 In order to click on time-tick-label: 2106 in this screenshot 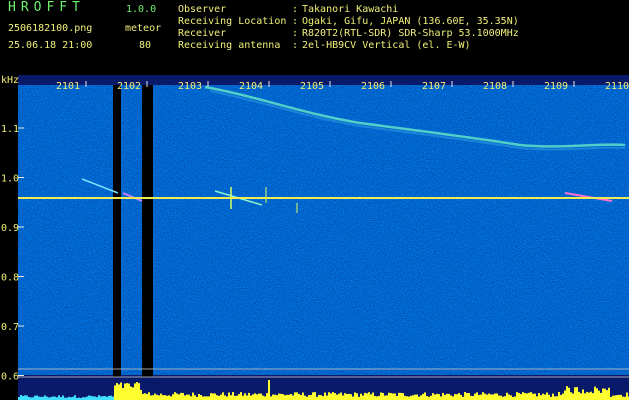, I will do `click(373, 86)`.